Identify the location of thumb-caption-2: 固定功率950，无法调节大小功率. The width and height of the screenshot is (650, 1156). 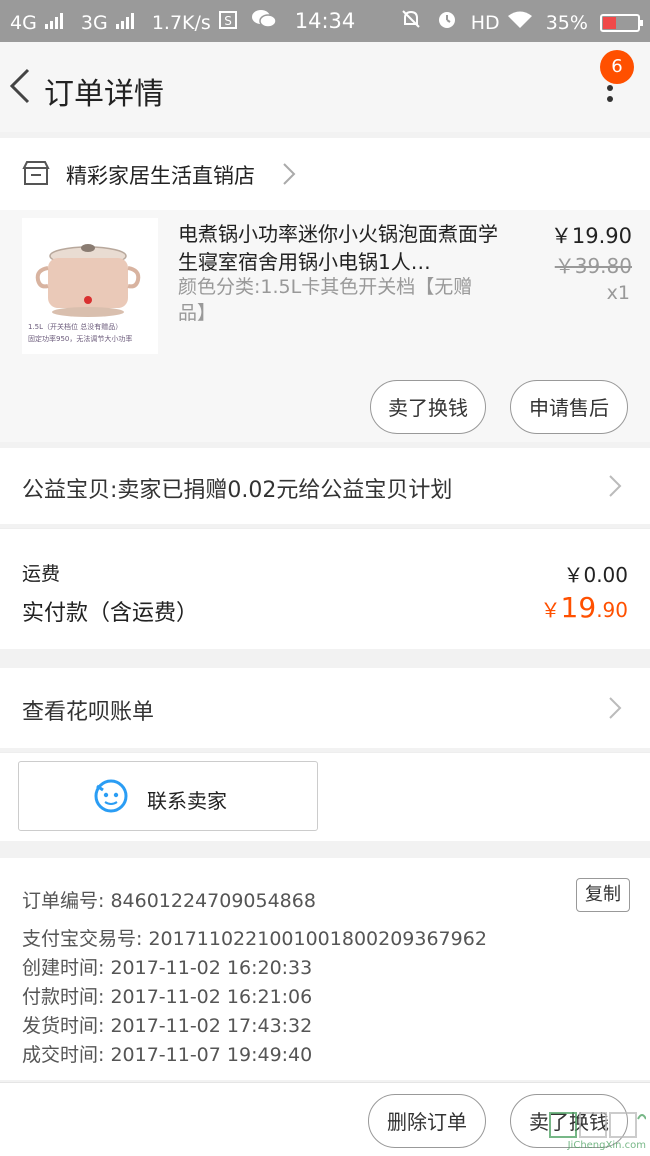
(80, 339).